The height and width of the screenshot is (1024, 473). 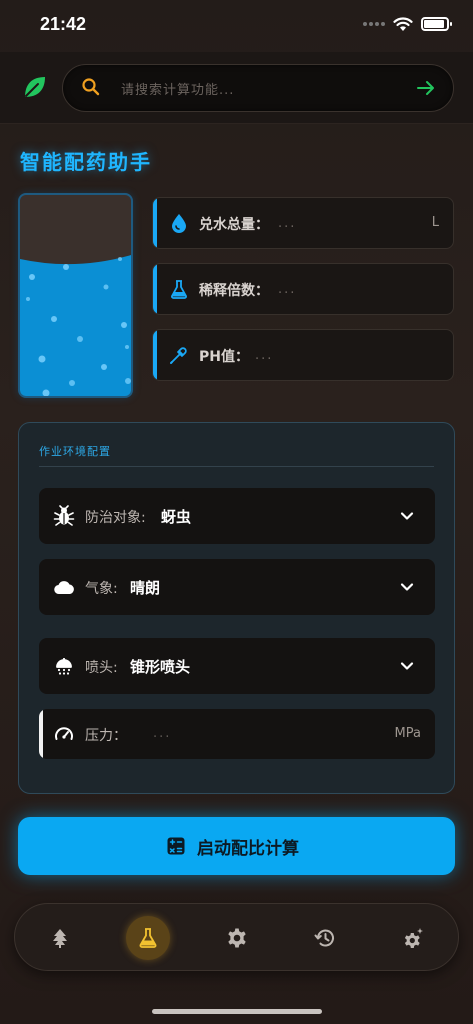 I want to click on ph-label: PH值：, so click(x=224, y=357).